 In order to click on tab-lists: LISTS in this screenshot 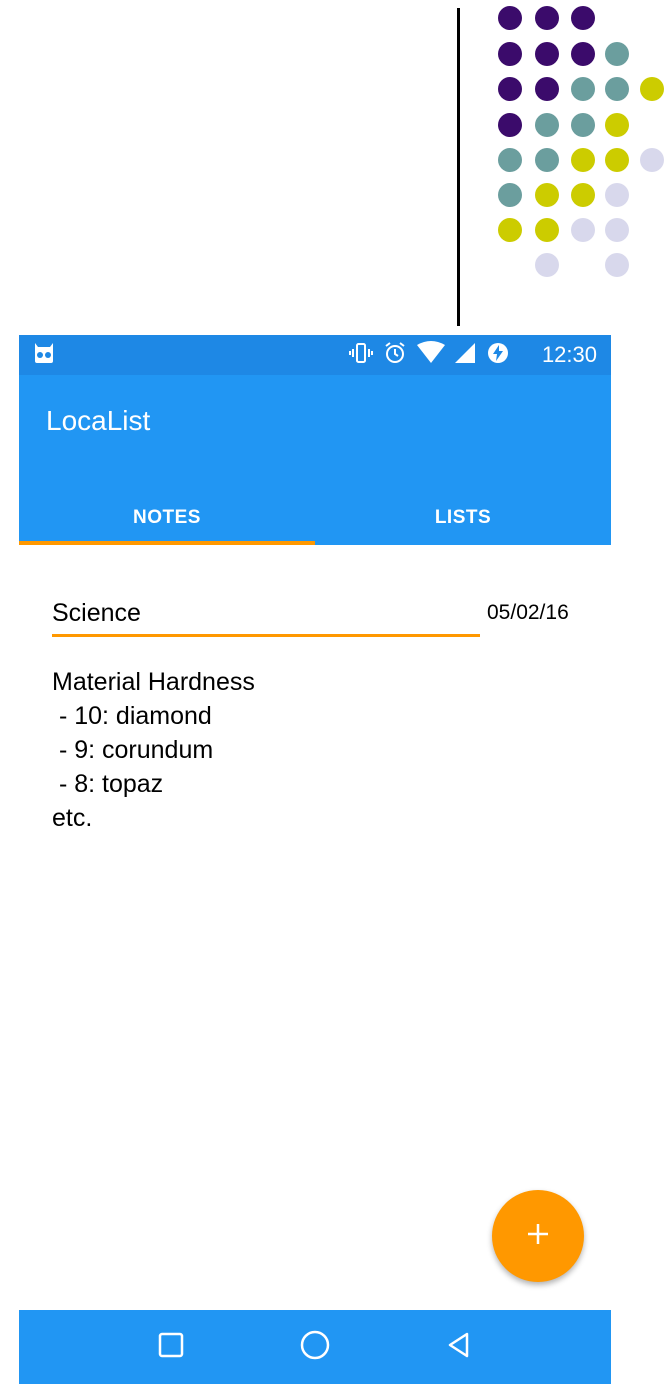, I will do `click(463, 517)`.